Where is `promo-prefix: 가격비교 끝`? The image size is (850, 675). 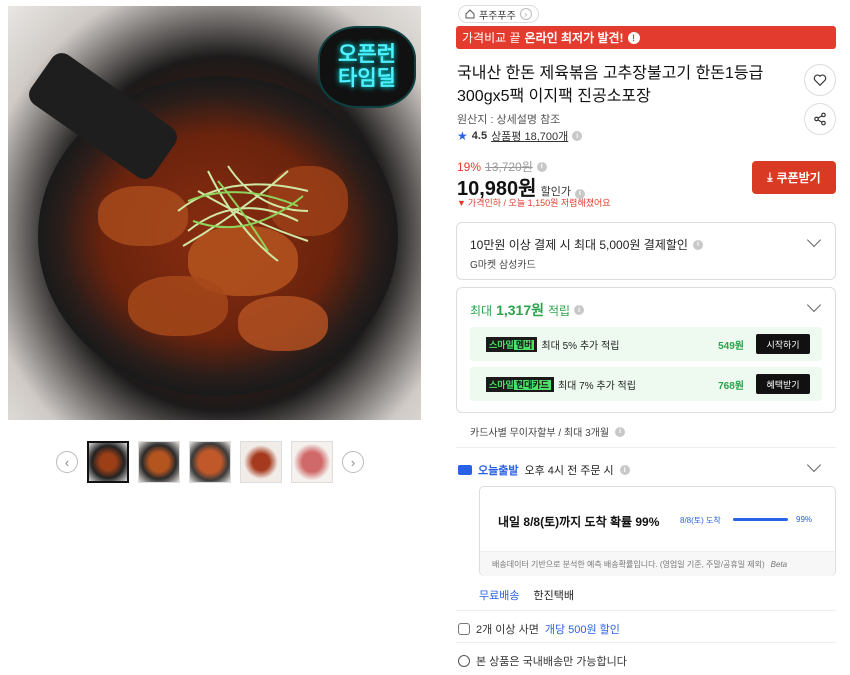
promo-prefix: 가격비교 끝 is located at coordinates (491, 38).